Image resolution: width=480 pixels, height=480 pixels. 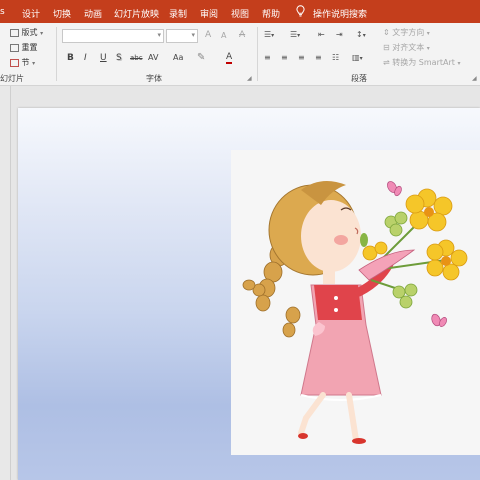 I want to click on tab-start-fragment: s, so click(x=2, y=12).